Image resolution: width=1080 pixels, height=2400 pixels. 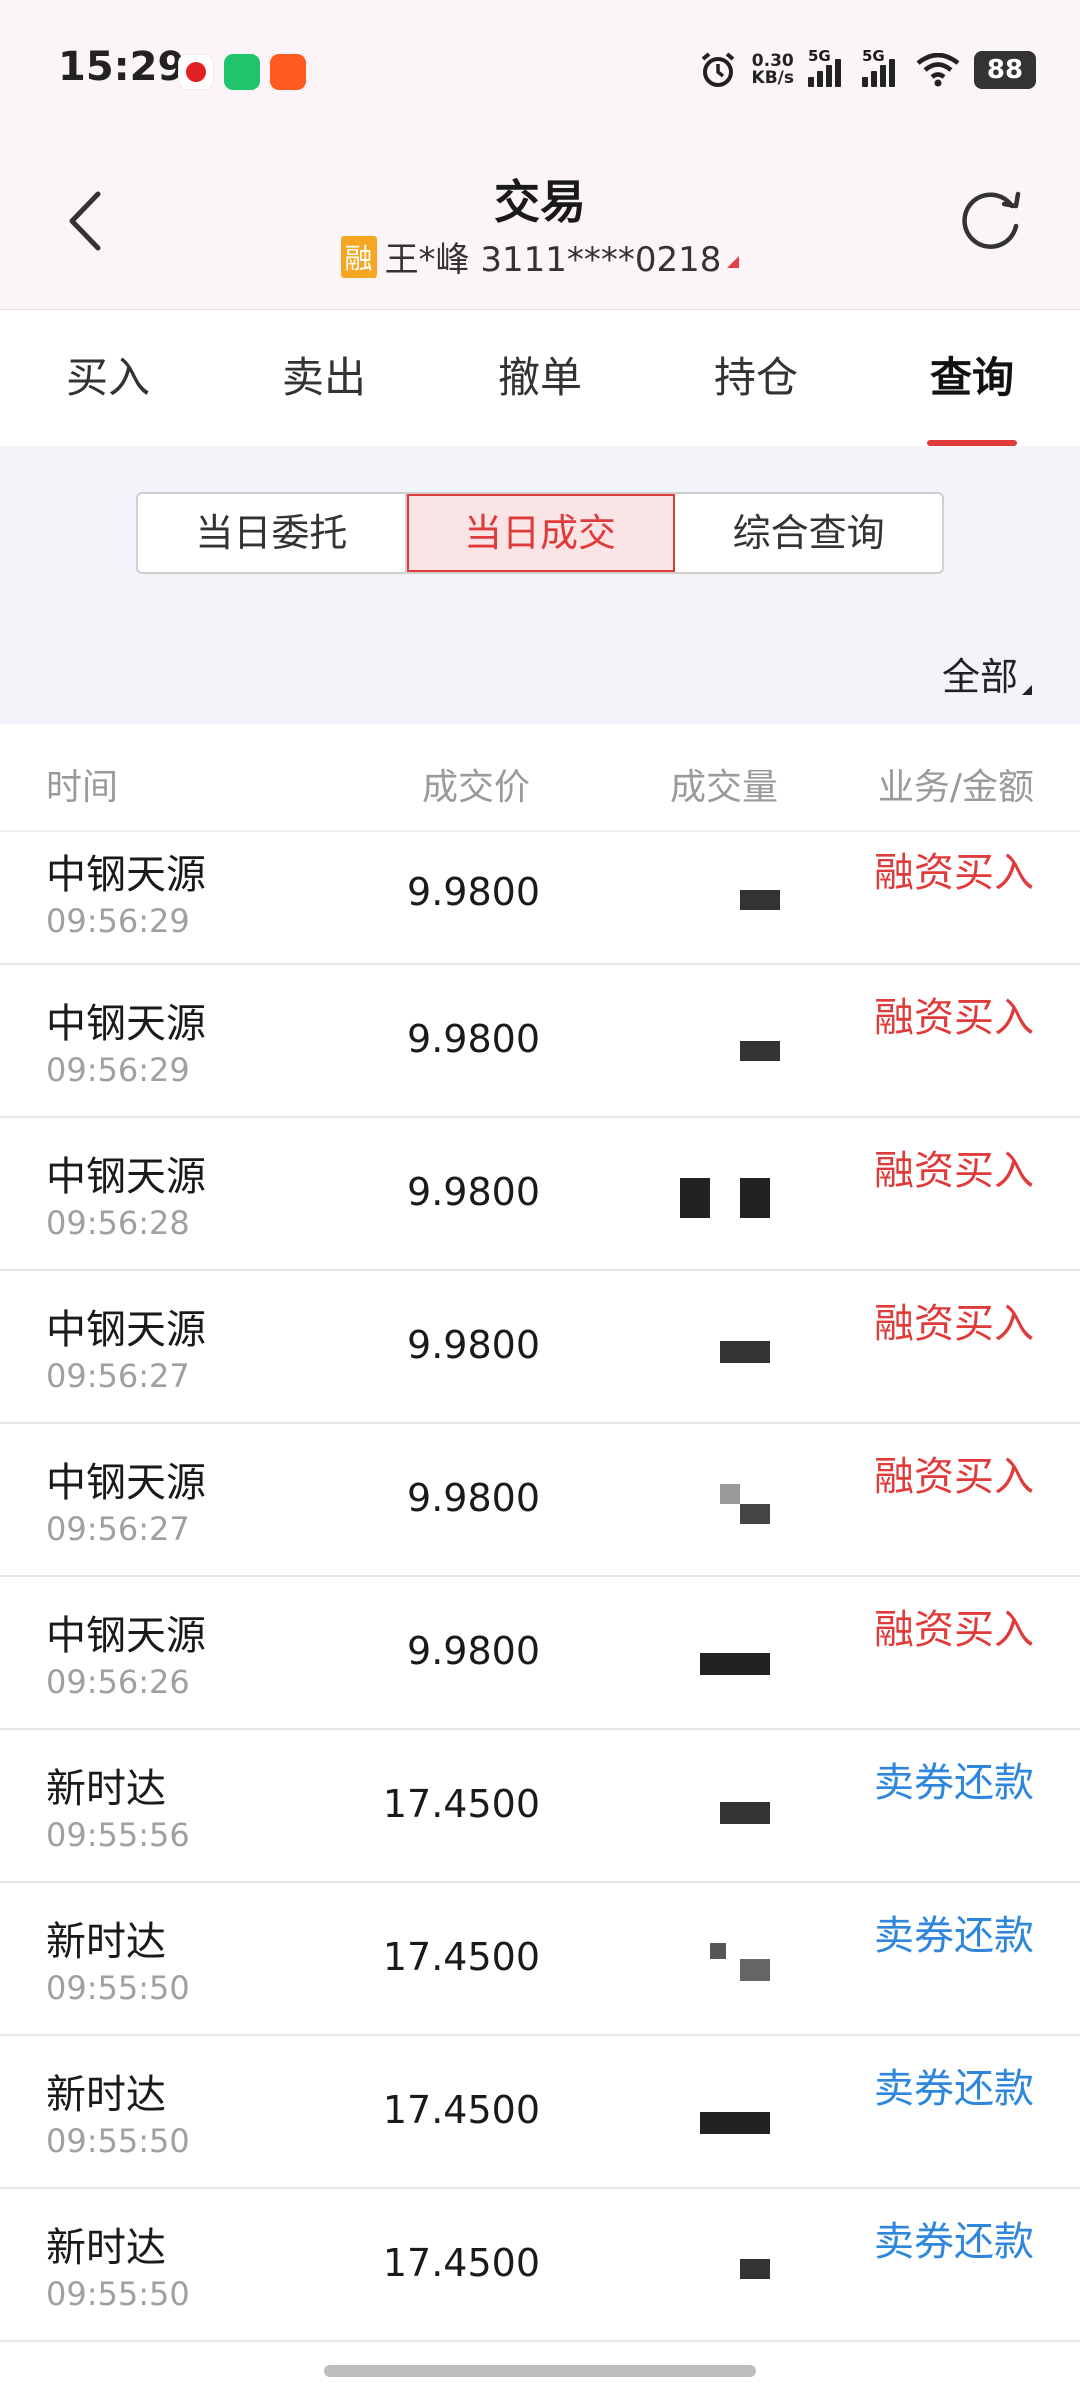 I want to click on refresh-button, so click(x=992, y=220).